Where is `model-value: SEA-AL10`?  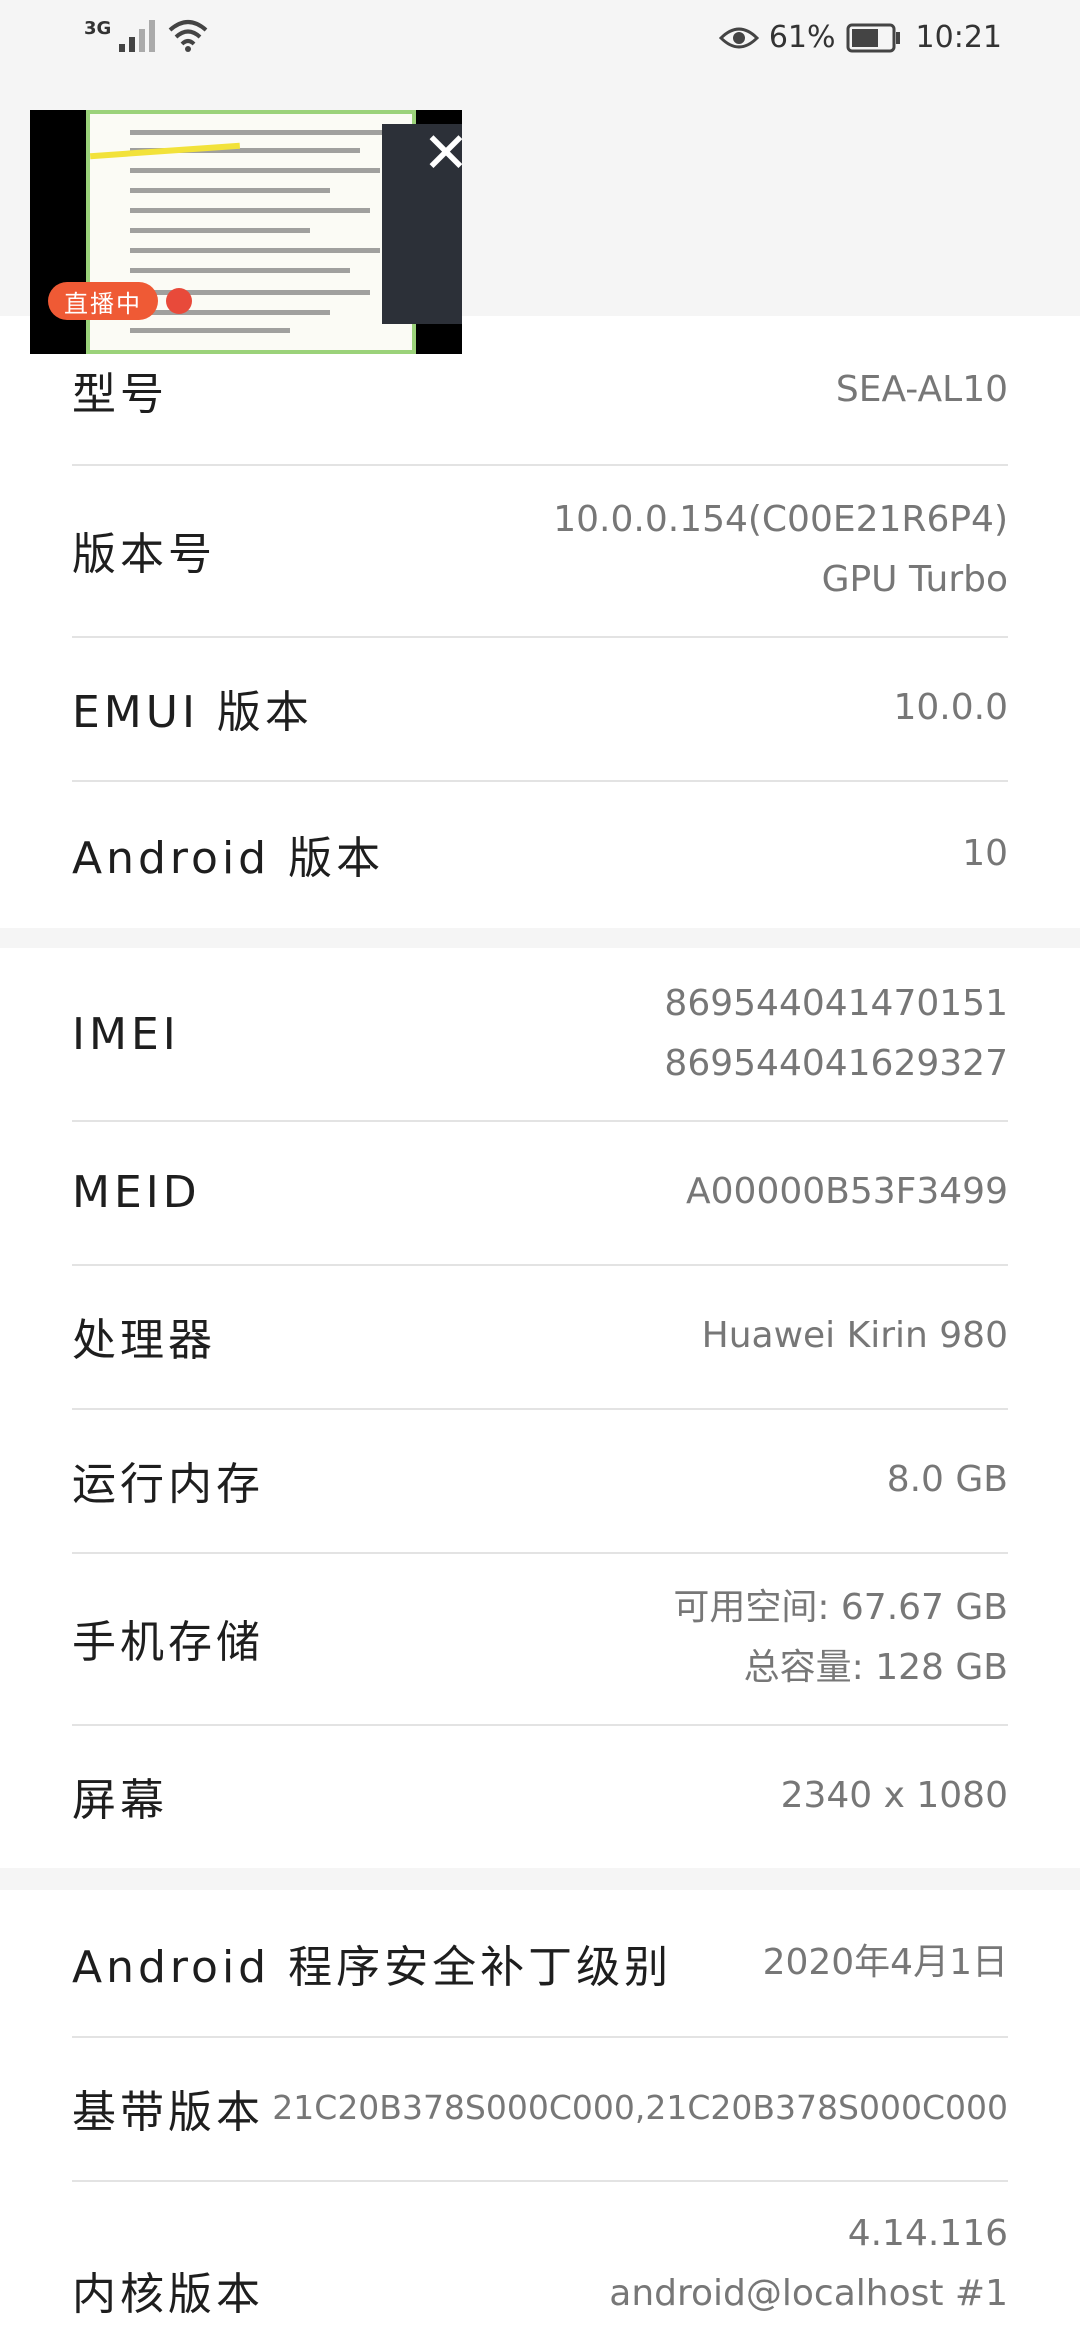 model-value: SEA-AL10 is located at coordinates (921, 389).